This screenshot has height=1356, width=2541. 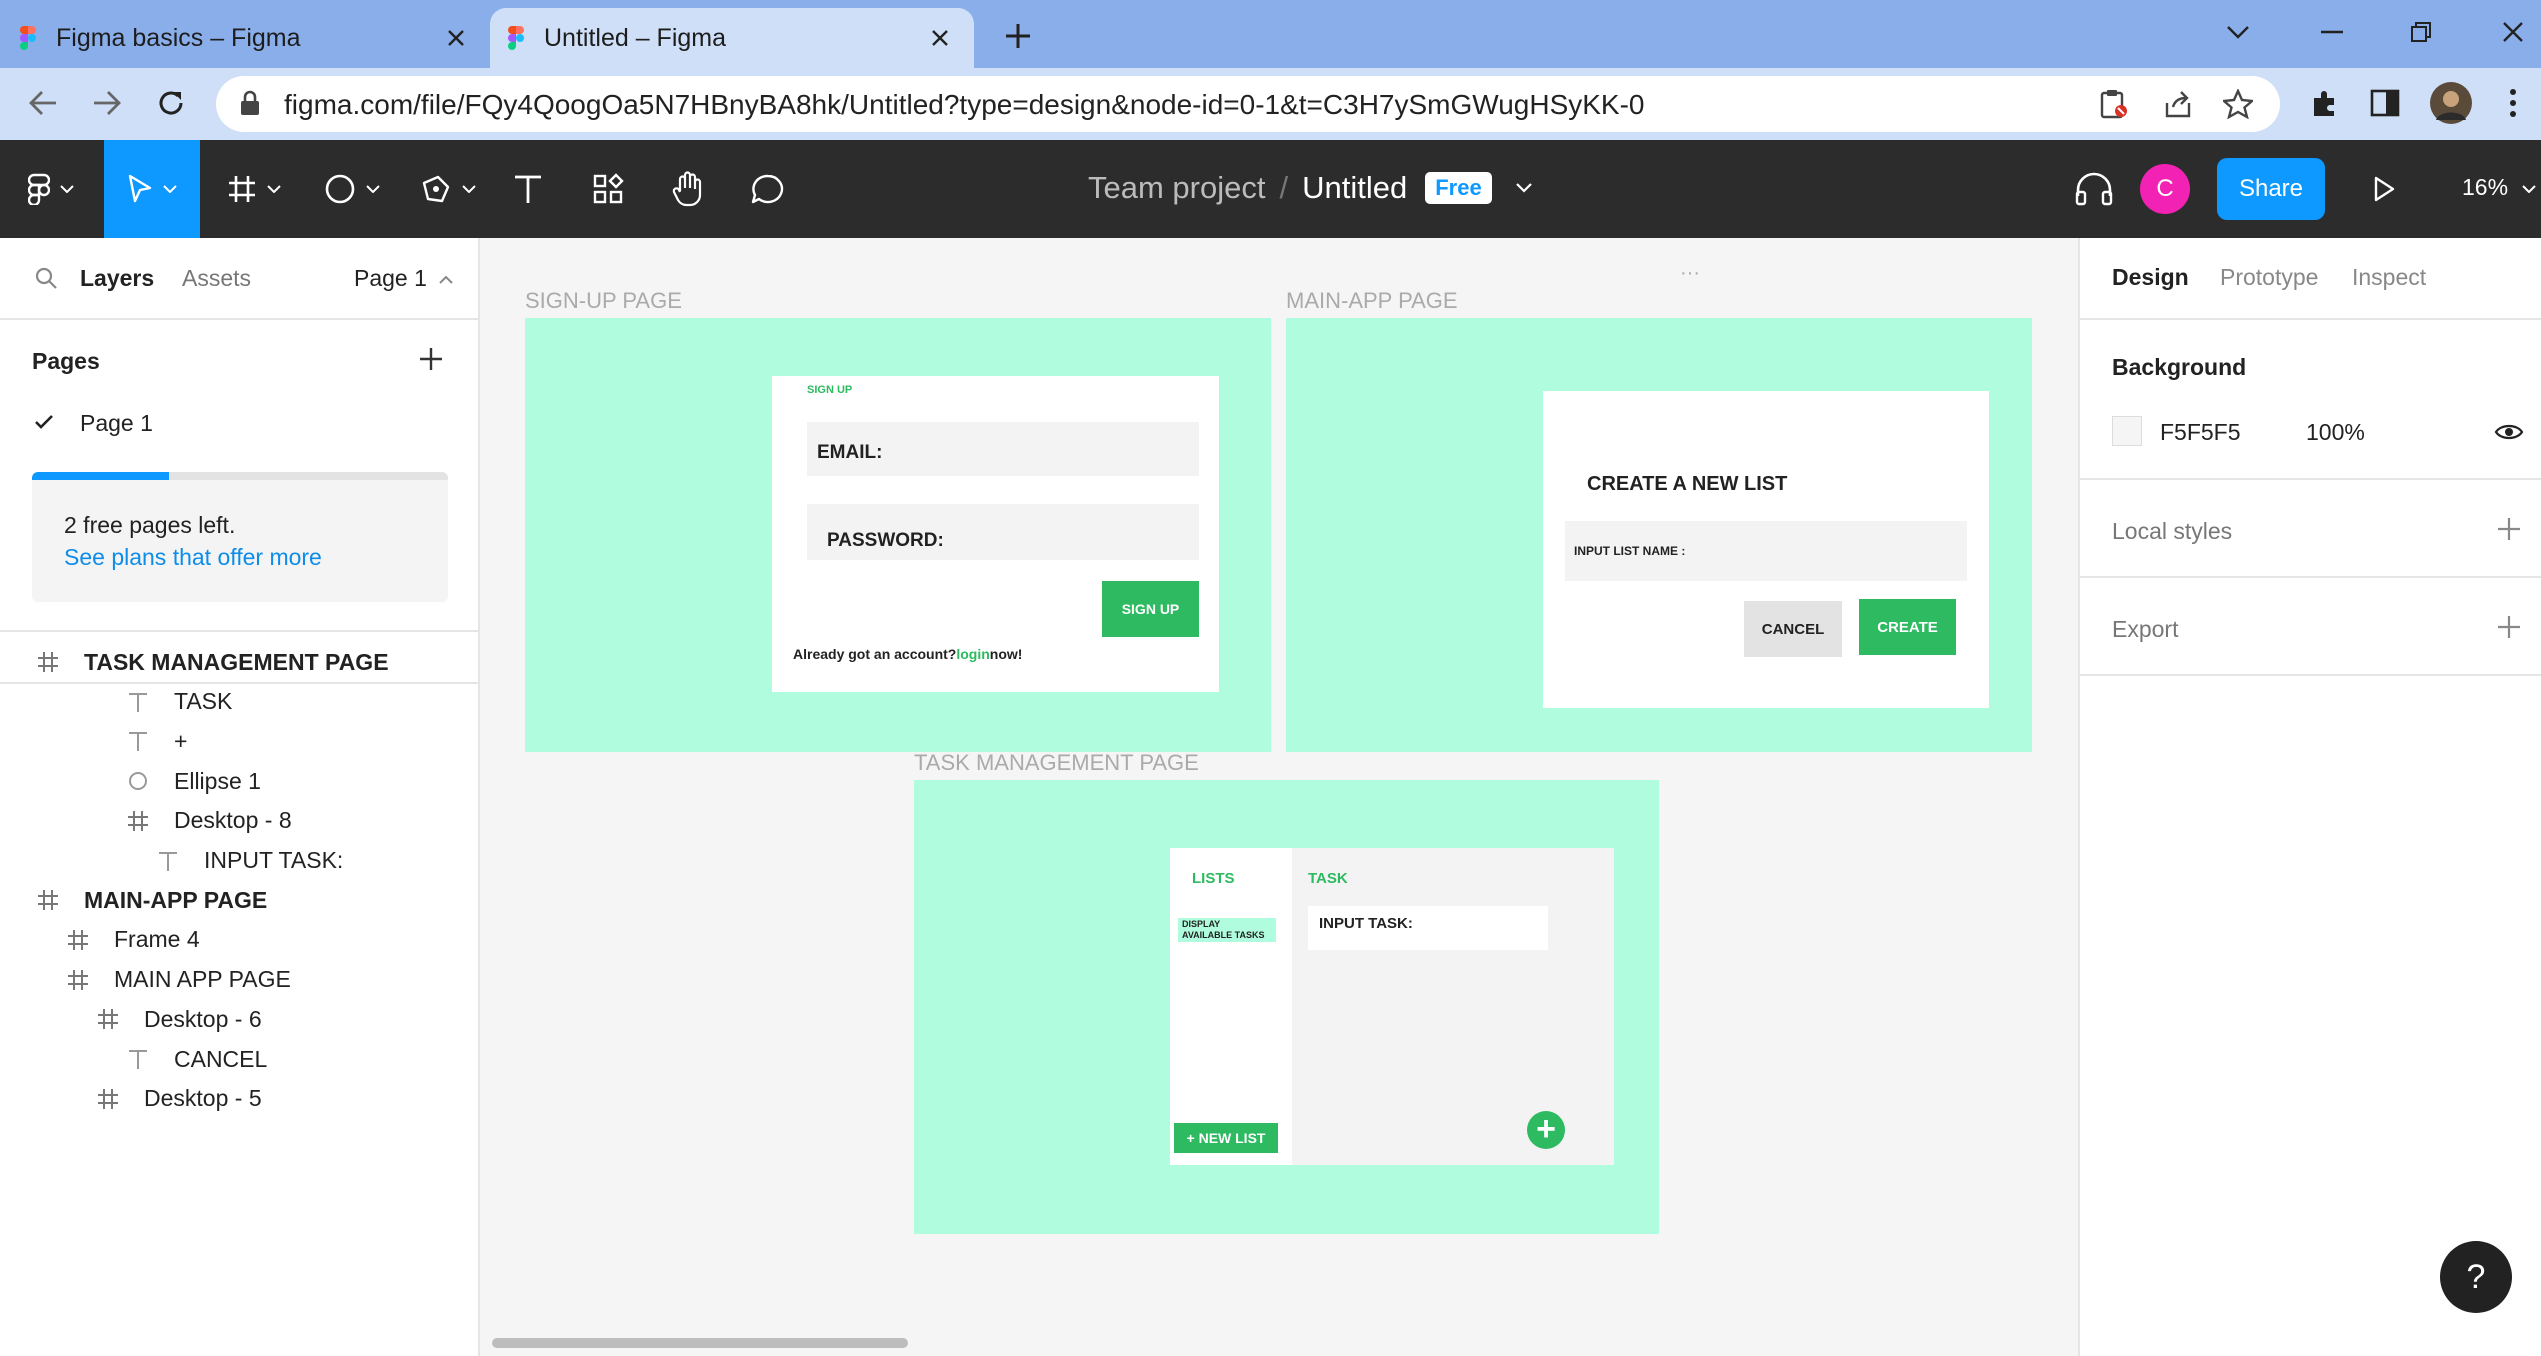 I want to click on bookmark-star-icon, so click(x=2238, y=104).